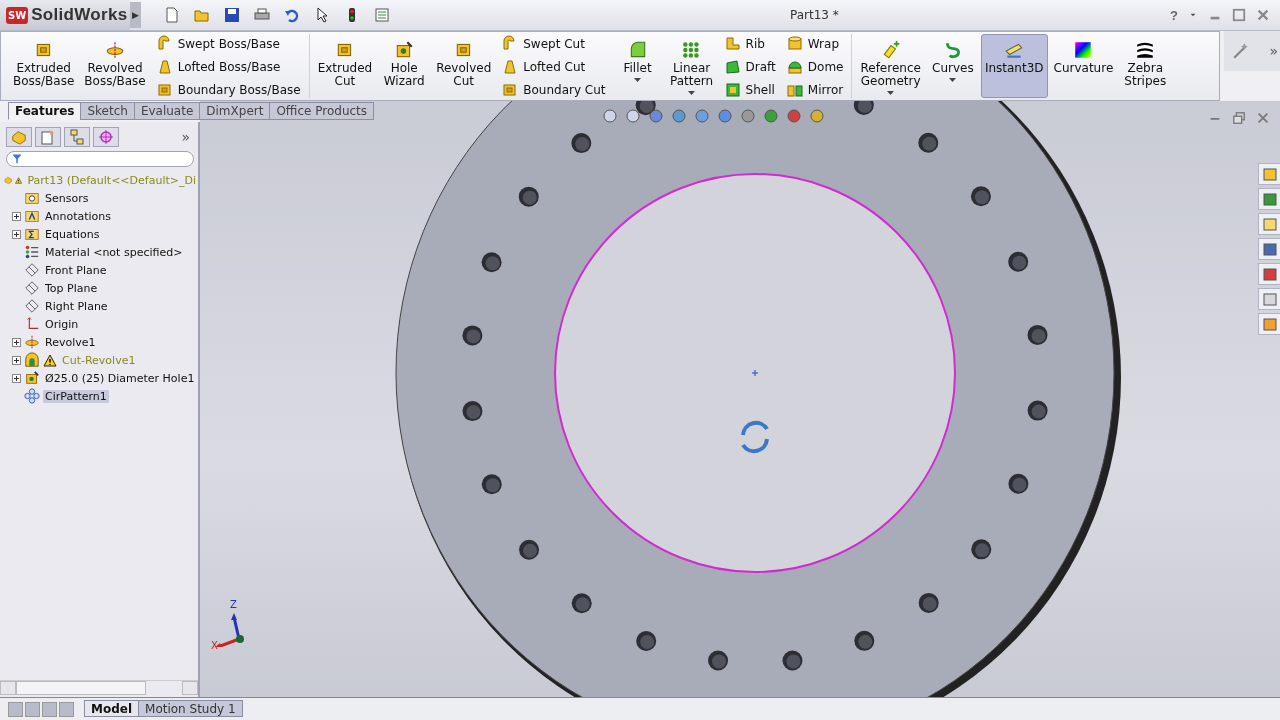 Image resolution: width=1280 pixels, height=720 pixels. What do you see at coordinates (167, 111) in the screenshot?
I see `command-tab: Evaluate` at bounding box center [167, 111].